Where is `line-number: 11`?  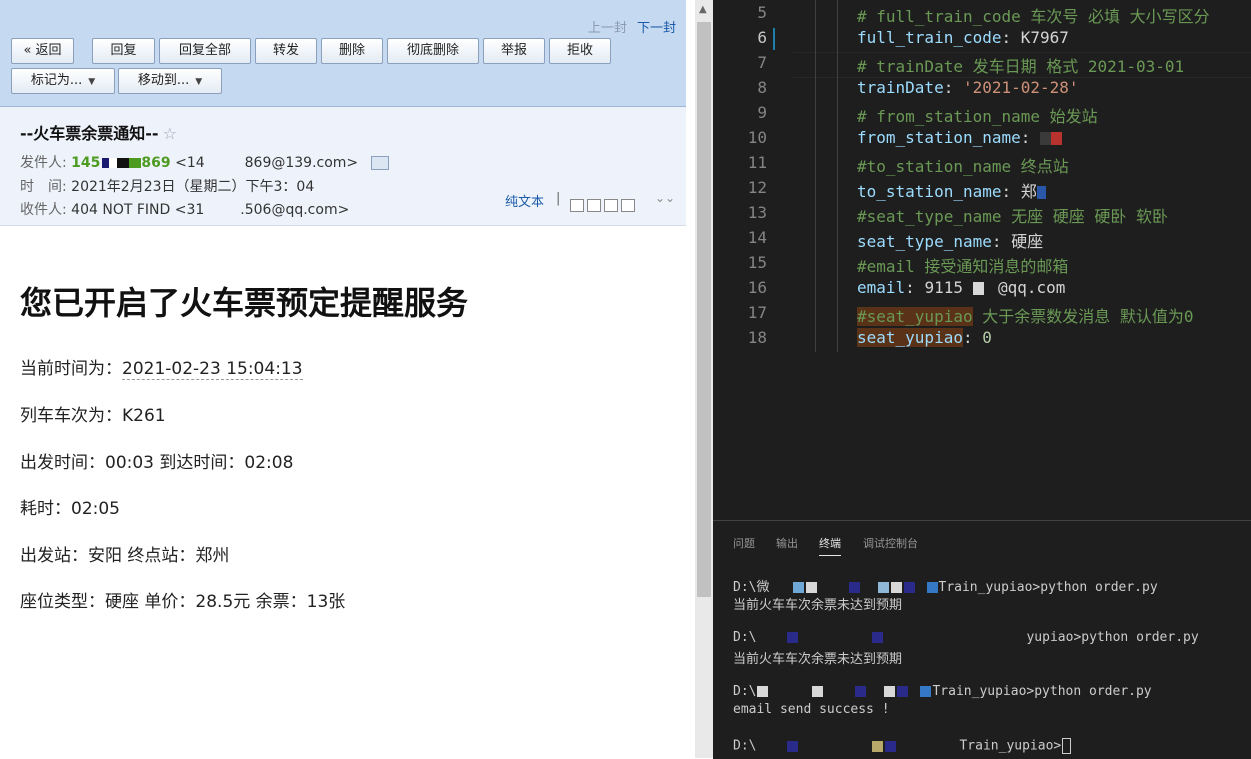
line-number: 11 is located at coordinates (757, 162).